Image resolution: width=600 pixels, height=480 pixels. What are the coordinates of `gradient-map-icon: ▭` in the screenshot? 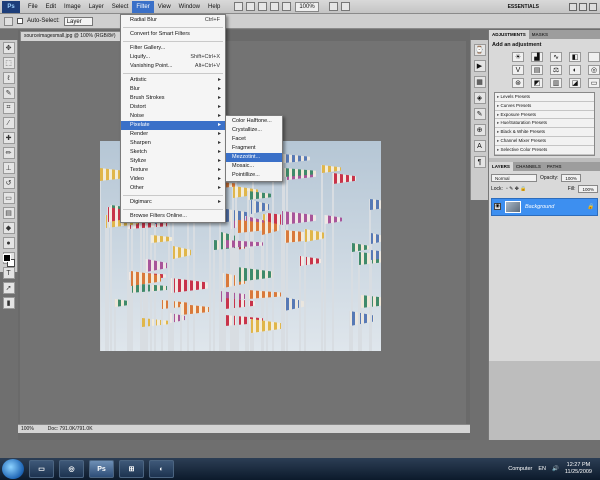 It's located at (594, 83).